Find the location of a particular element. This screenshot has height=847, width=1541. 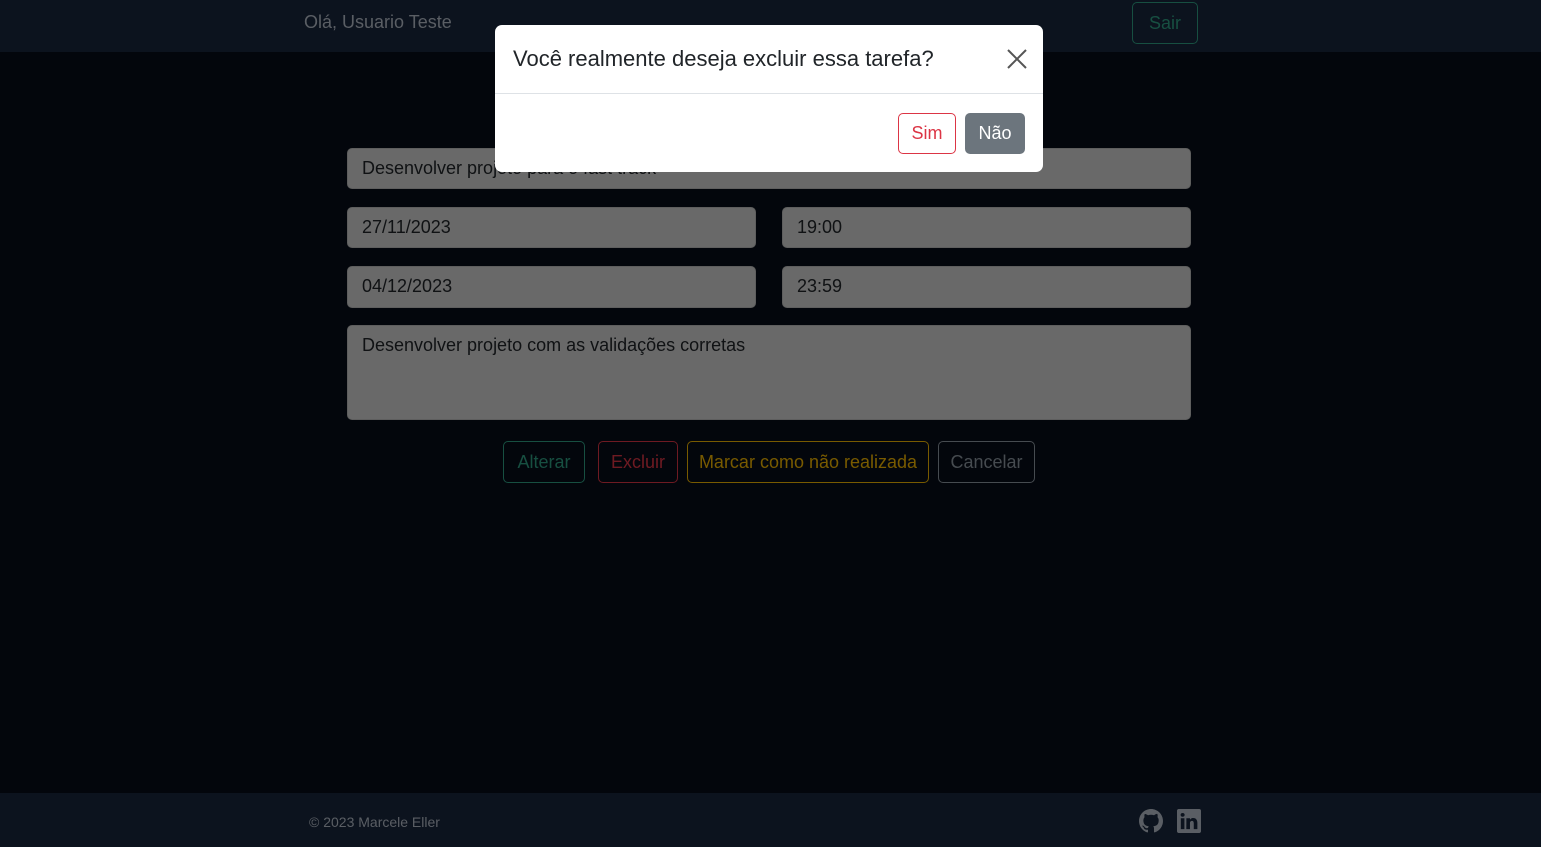

confirm-yes-button: Sim is located at coordinates (927, 133).